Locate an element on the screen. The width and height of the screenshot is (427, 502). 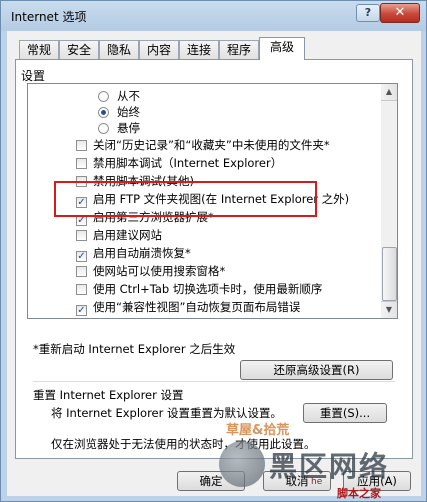
list-item: ✓ 启用自动崩溃恢复* is located at coordinates (133, 253).